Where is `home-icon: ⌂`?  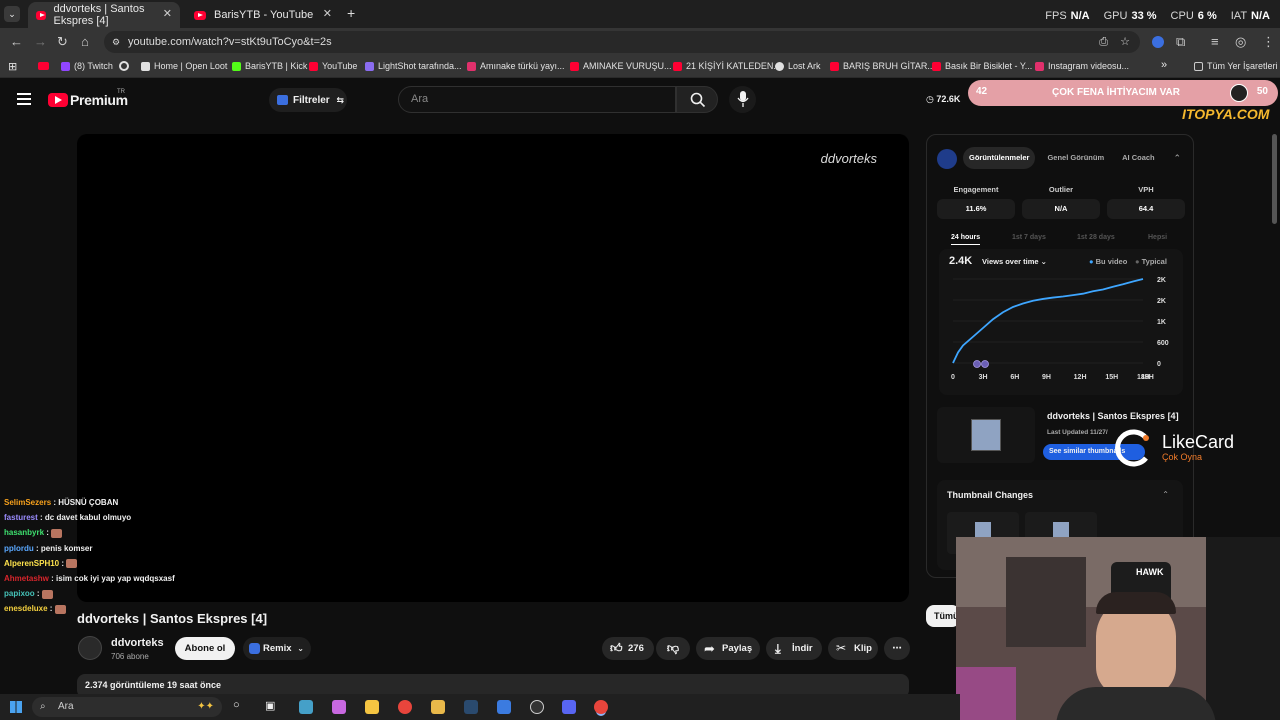 home-icon: ⌂ is located at coordinates (85, 41).